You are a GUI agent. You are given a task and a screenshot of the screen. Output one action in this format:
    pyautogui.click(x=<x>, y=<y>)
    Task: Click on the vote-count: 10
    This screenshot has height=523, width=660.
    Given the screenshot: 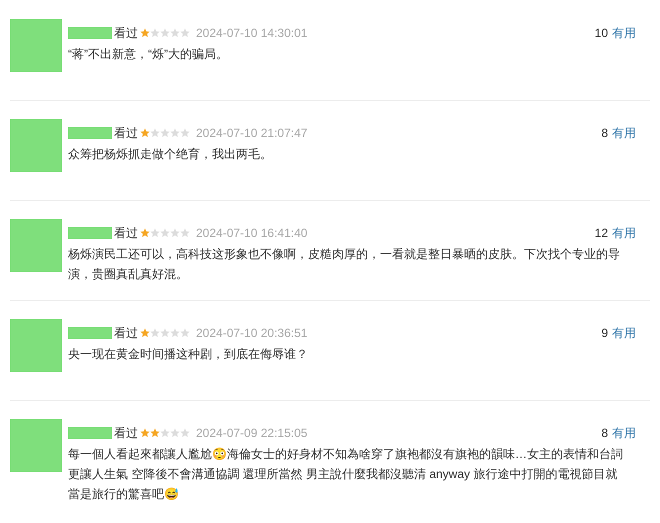 What is the action you would take?
    pyautogui.click(x=601, y=33)
    